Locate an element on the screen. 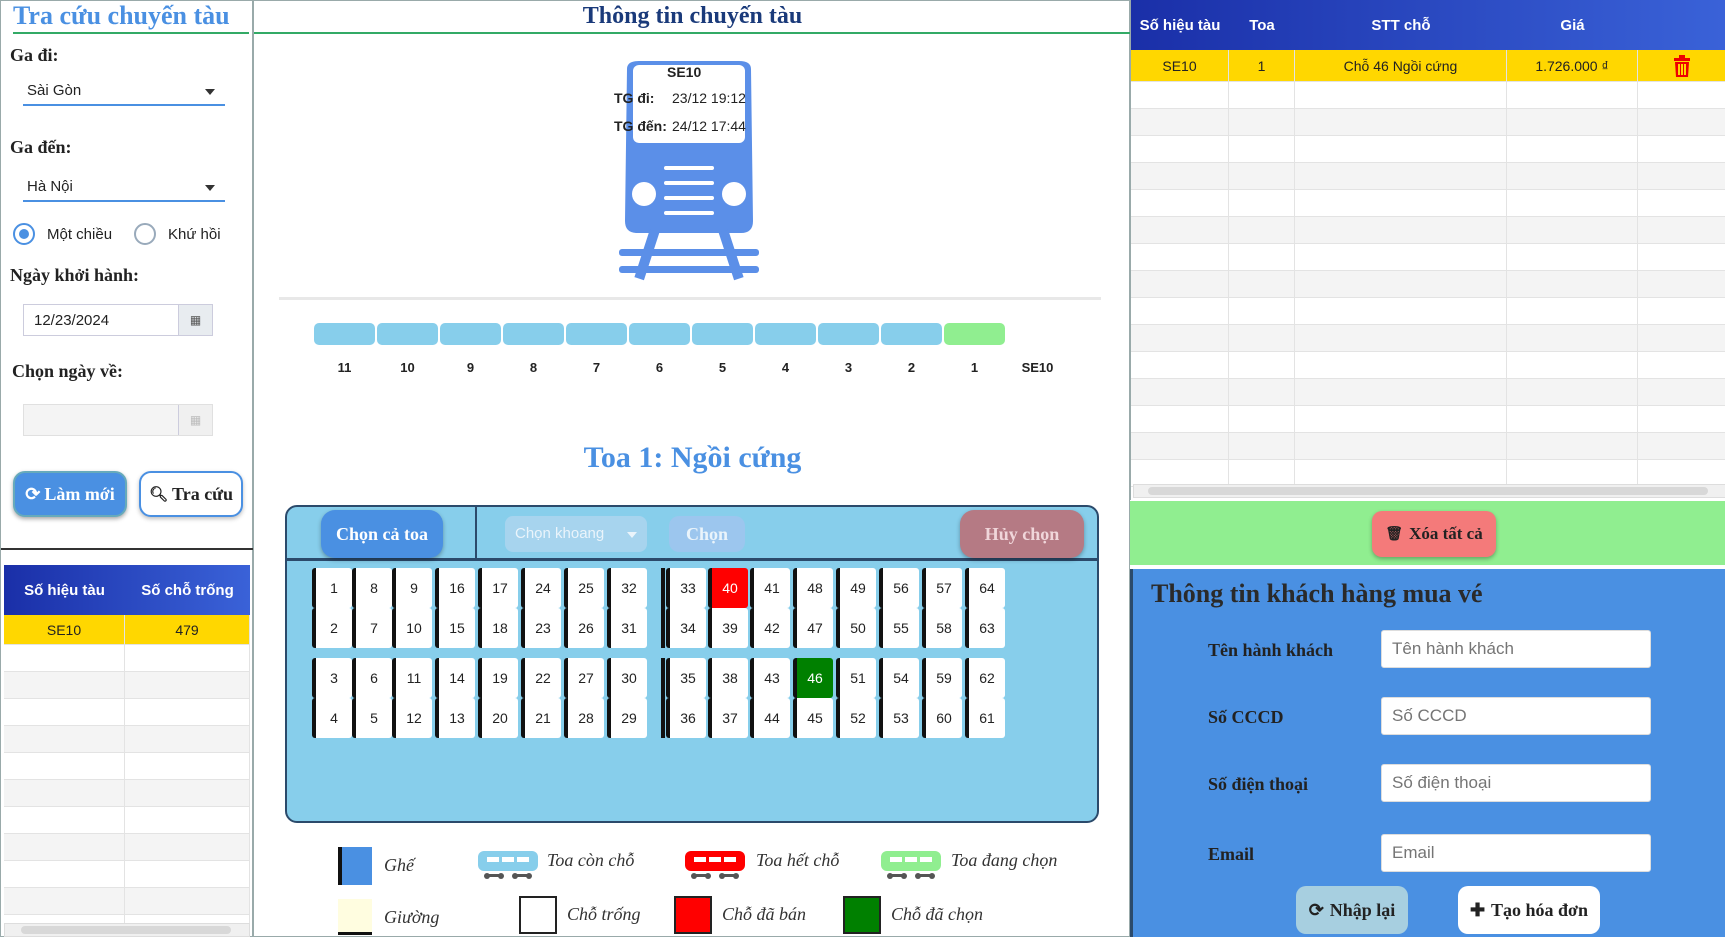 This screenshot has height=937, width=1725. seat-47: 47 is located at coordinates (813, 628).